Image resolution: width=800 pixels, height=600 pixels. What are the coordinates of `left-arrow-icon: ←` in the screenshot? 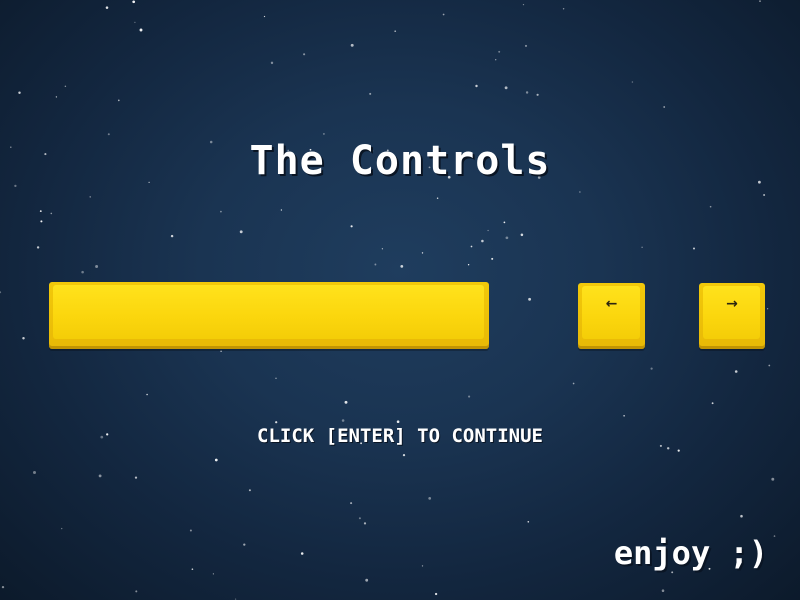 It's located at (611, 304).